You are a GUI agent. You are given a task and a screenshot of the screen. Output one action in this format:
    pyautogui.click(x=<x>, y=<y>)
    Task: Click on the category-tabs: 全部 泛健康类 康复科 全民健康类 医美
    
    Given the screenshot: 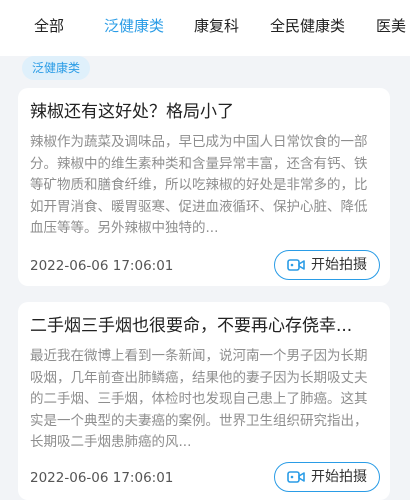 What is the action you would take?
    pyautogui.click(x=205, y=28)
    